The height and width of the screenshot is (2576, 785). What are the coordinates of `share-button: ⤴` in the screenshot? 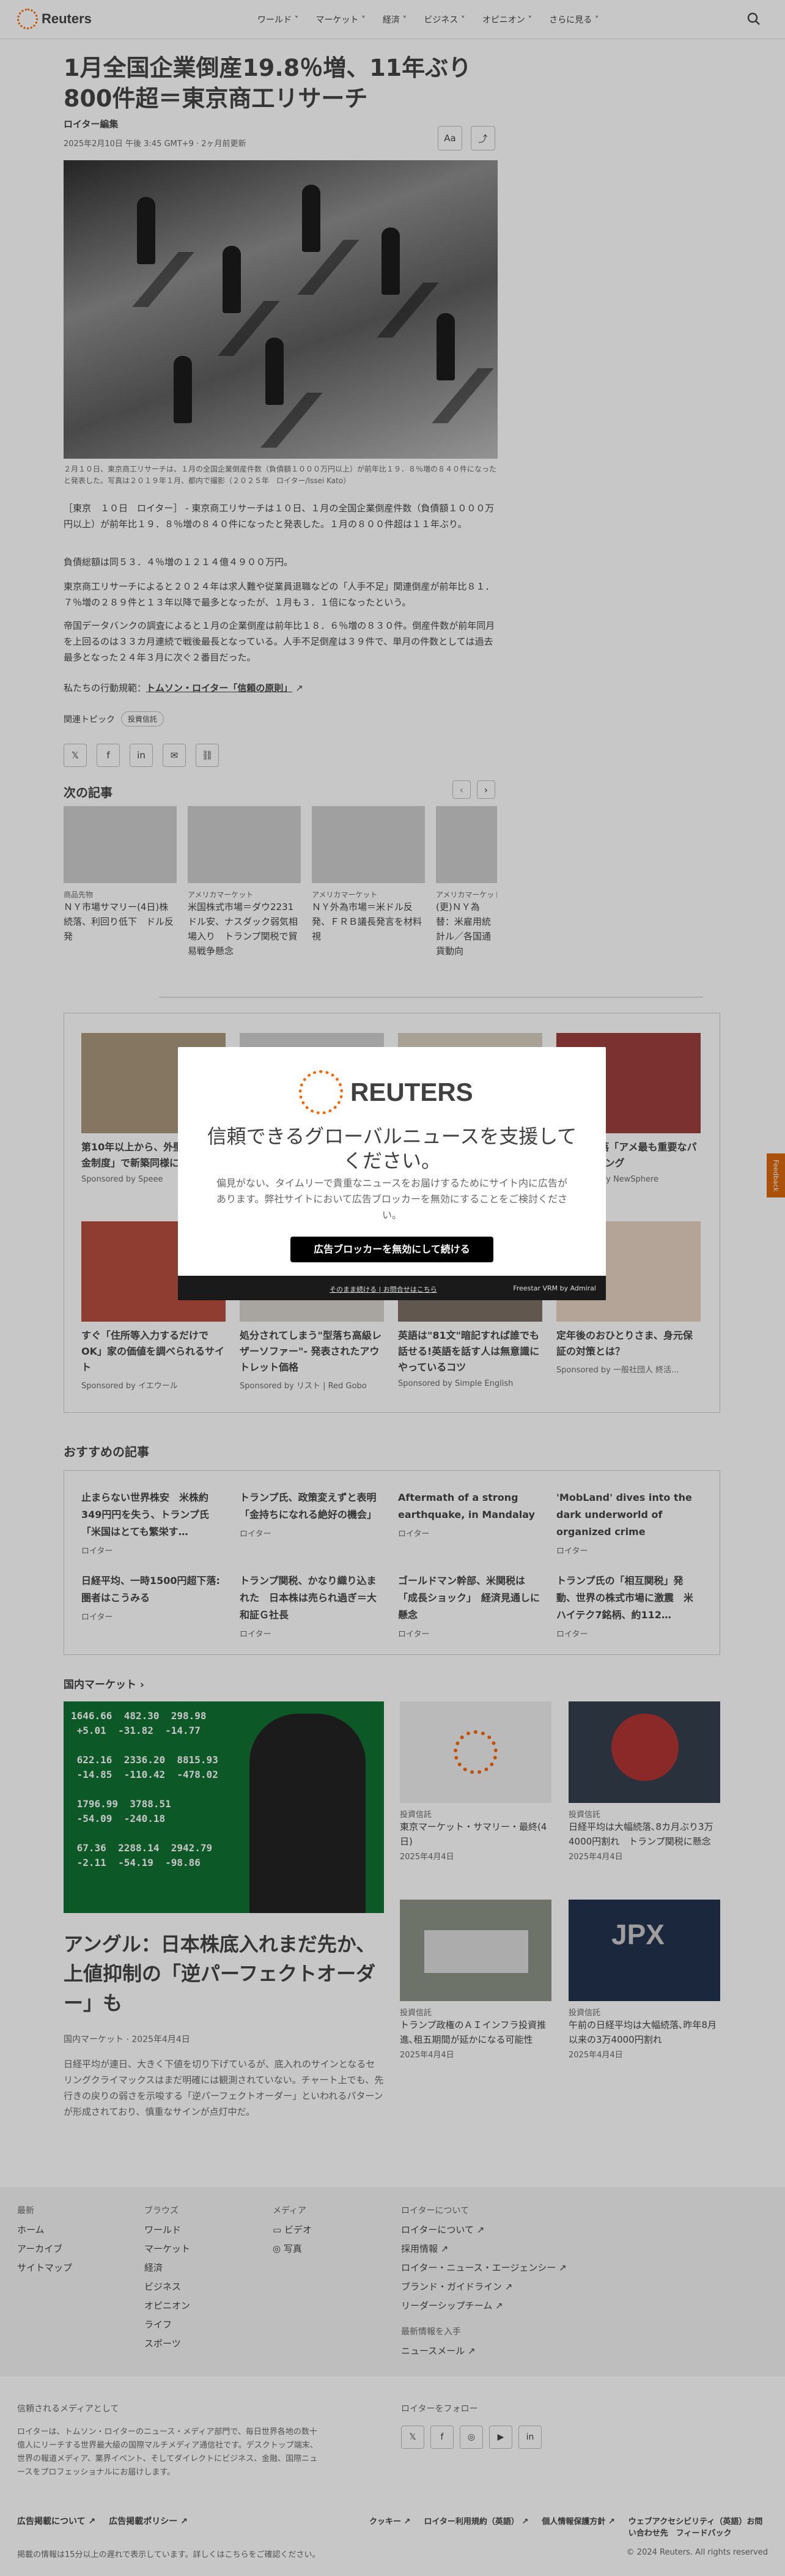 It's located at (483, 138).